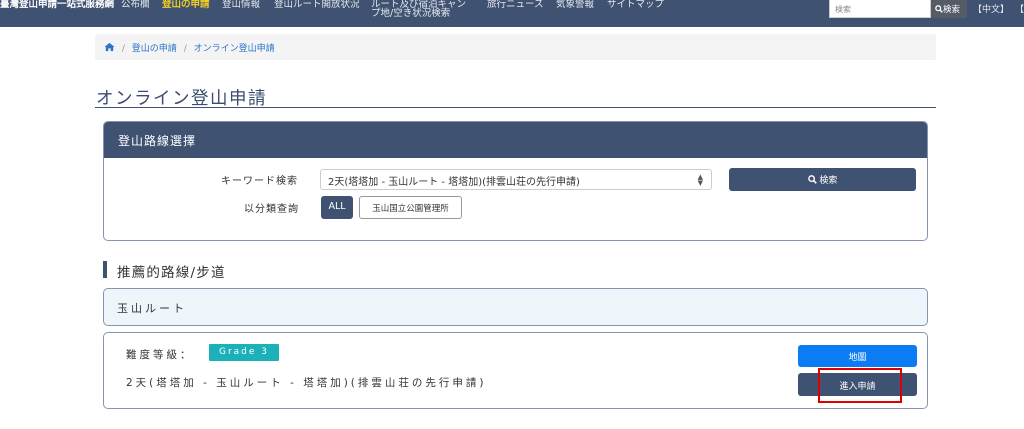 The width and height of the screenshot is (1024, 429). What do you see at coordinates (635, 5) in the screenshot?
I see `nav-item-sitemap: サイトマップ` at bounding box center [635, 5].